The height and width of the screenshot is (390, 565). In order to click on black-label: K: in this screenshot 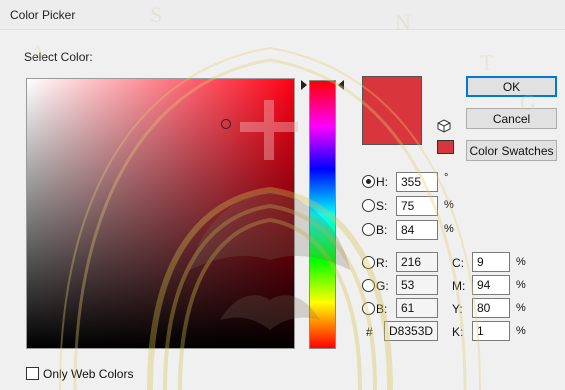, I will do `click(458, 332)`.